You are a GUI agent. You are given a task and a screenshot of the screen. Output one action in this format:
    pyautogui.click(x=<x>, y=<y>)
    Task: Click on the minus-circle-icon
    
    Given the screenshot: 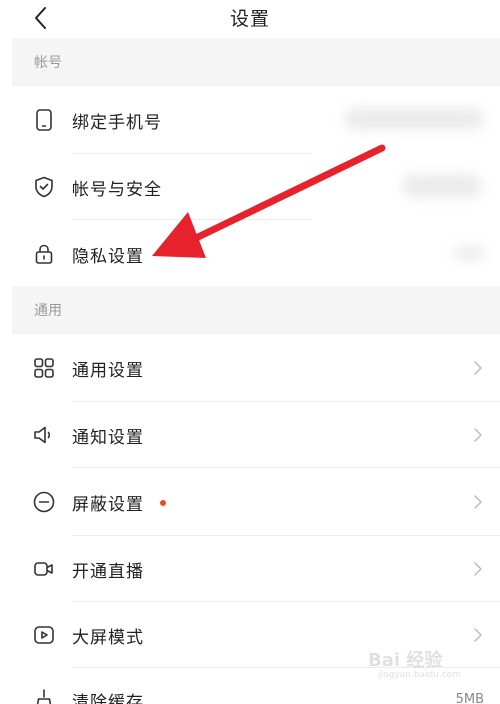 What is the action you would take?
    pyautogui.click(x=44, y=502)
    